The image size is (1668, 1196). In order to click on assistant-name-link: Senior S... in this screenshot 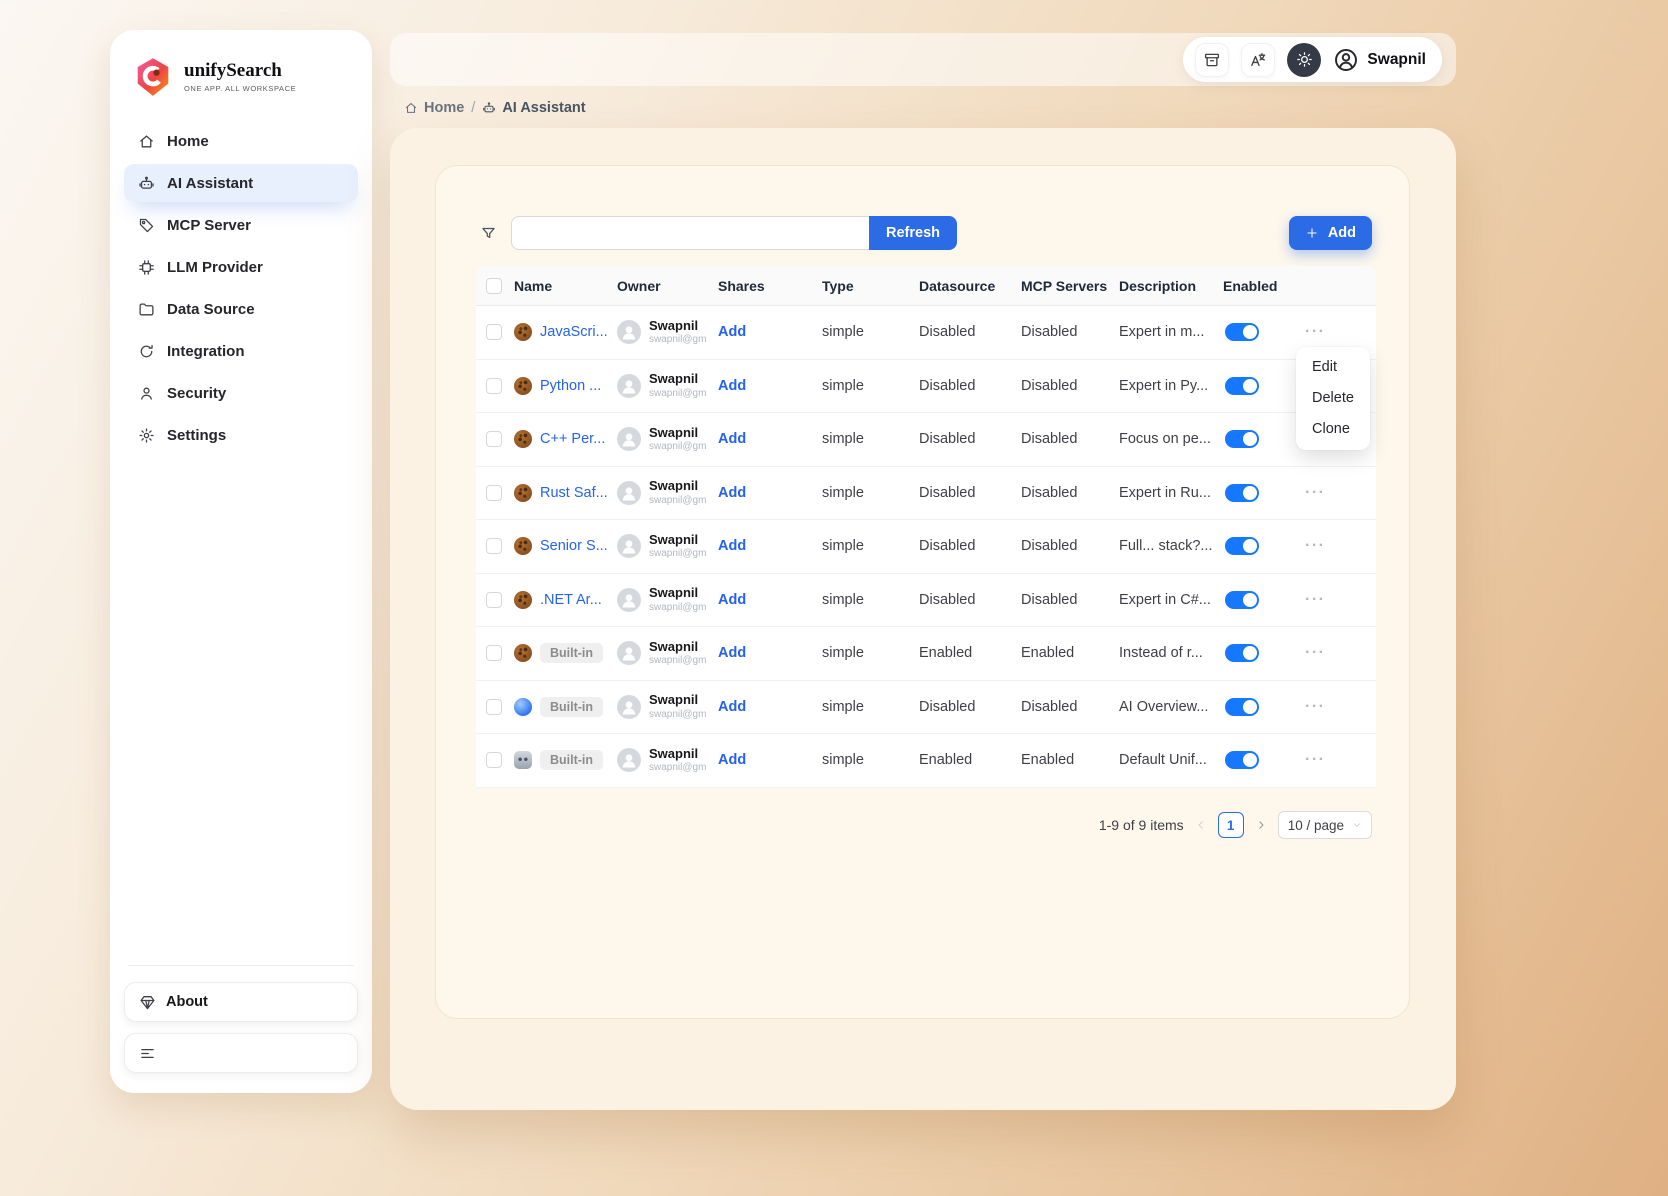, I will do `click(574, 546)`.